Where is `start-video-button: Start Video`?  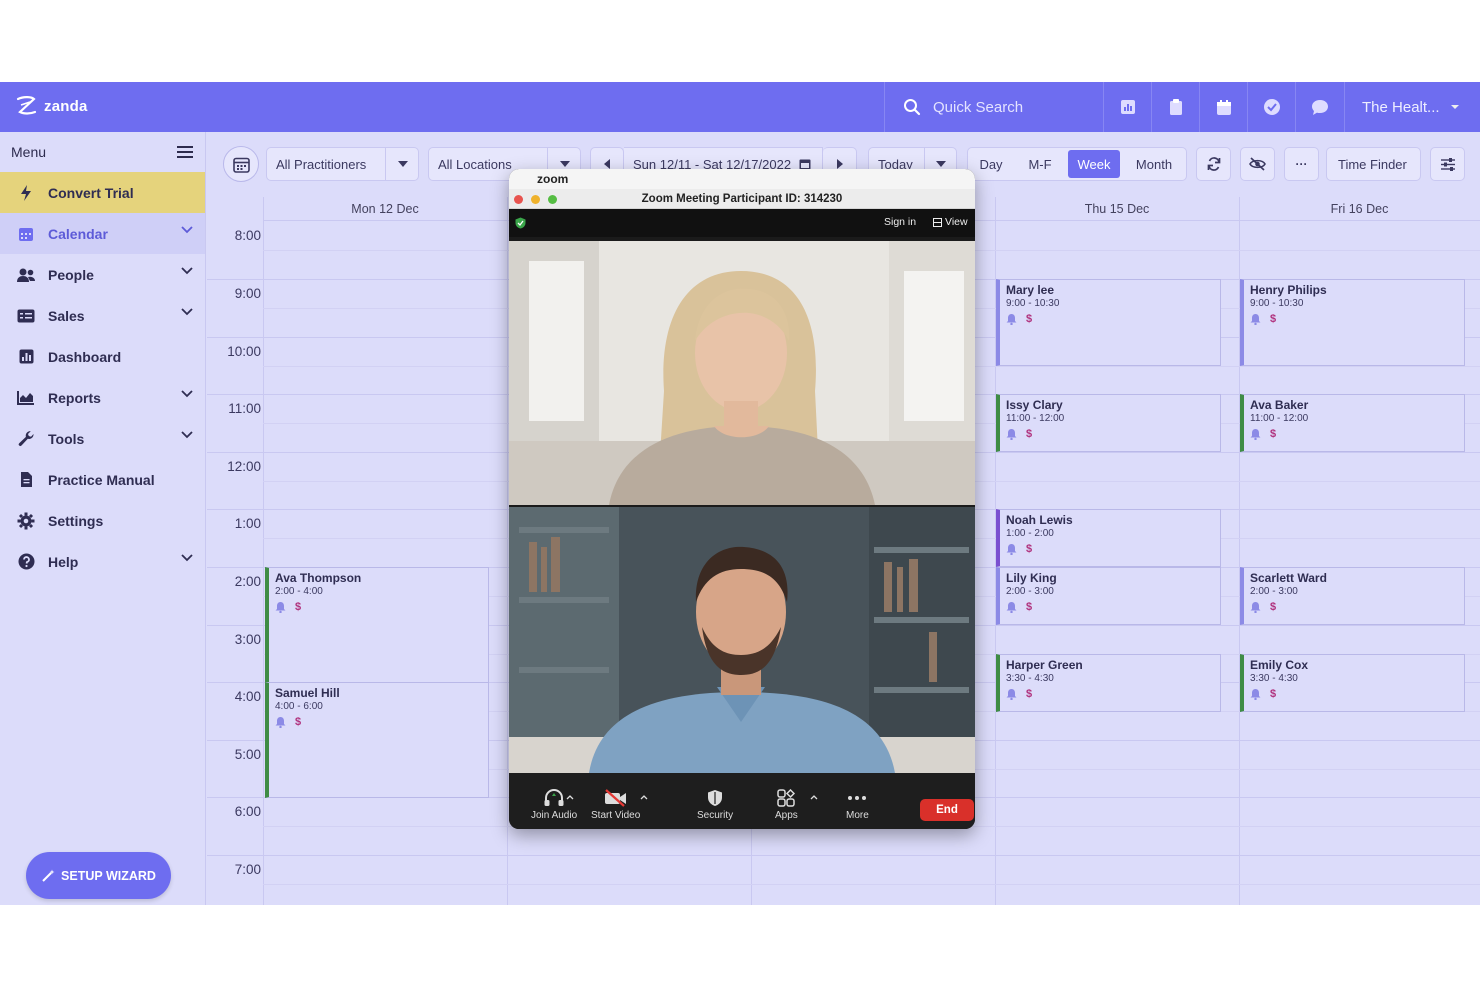
start-video-button: Start Video is located at coordinates (615, 805).